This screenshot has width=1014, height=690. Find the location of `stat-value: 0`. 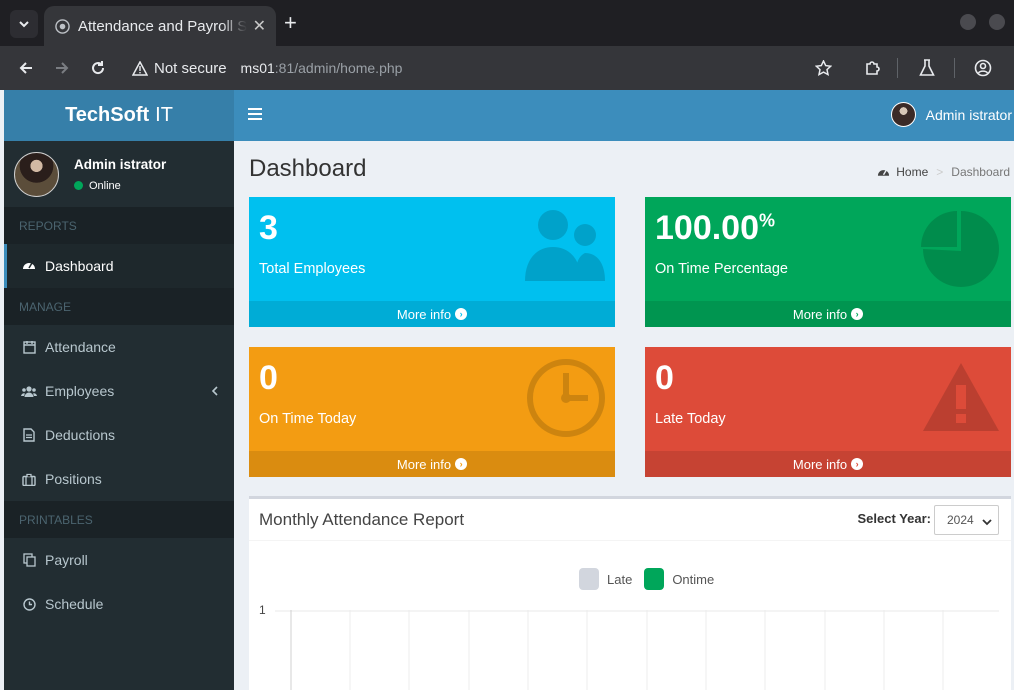

stat-value: 0 is located at coordinates (268, 378).